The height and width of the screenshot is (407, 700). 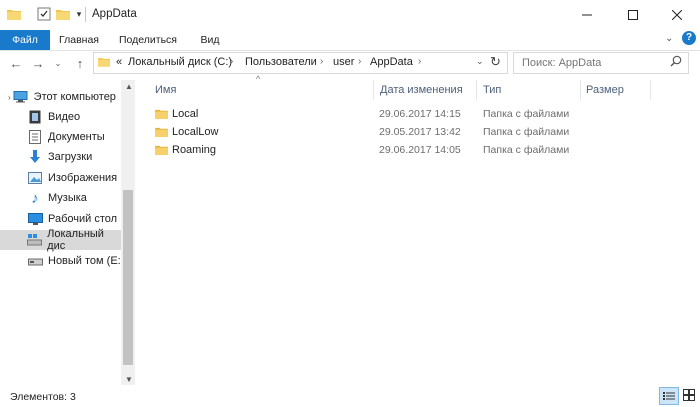 I want to click on file-date: 29.06.2017 14:15, so click(x=420, y=114).